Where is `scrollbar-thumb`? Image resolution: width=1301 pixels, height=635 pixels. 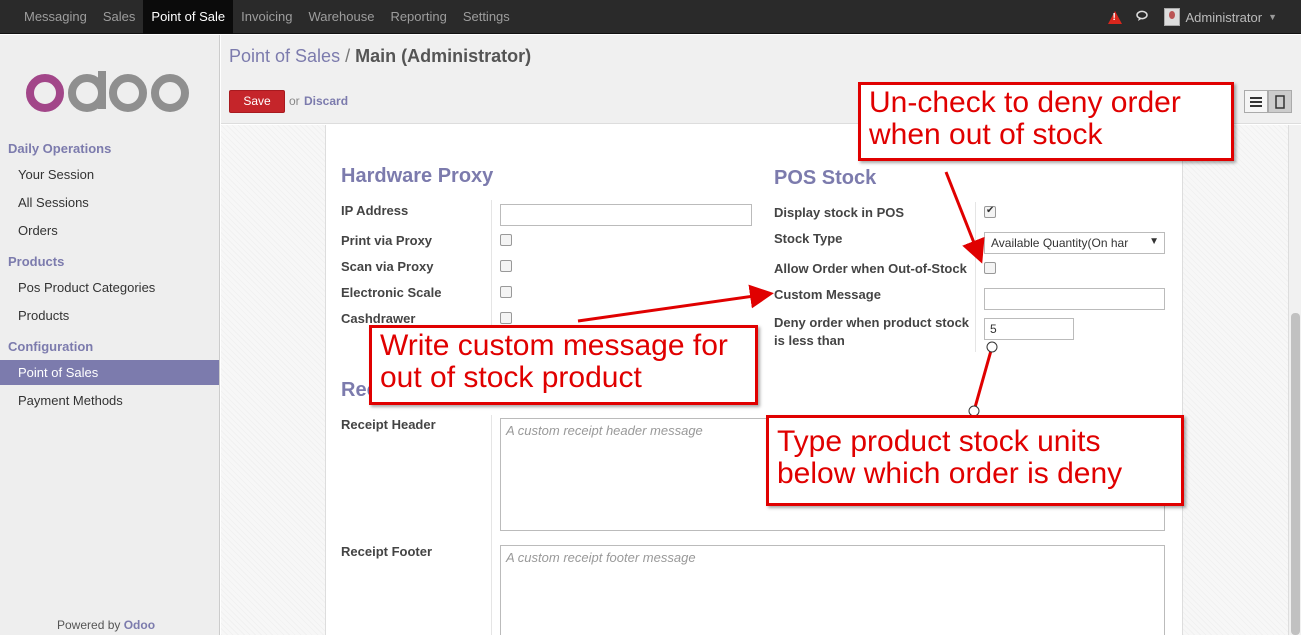
scrollbar-thumb is located at coordinates (1295, 474).